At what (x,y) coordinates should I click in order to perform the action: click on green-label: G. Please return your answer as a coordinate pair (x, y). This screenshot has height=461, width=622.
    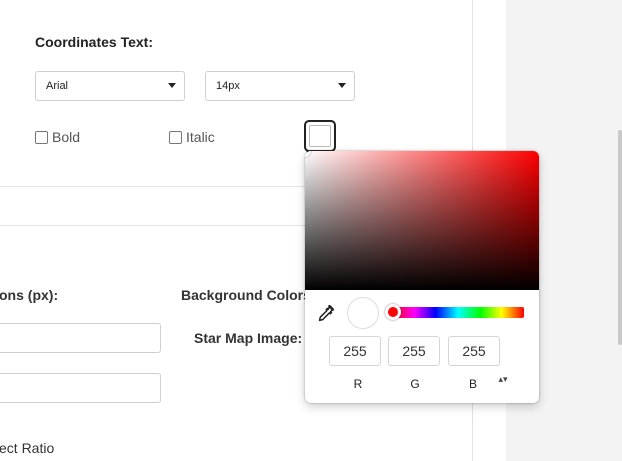
    Looking at the image, I should click on (415, 384).